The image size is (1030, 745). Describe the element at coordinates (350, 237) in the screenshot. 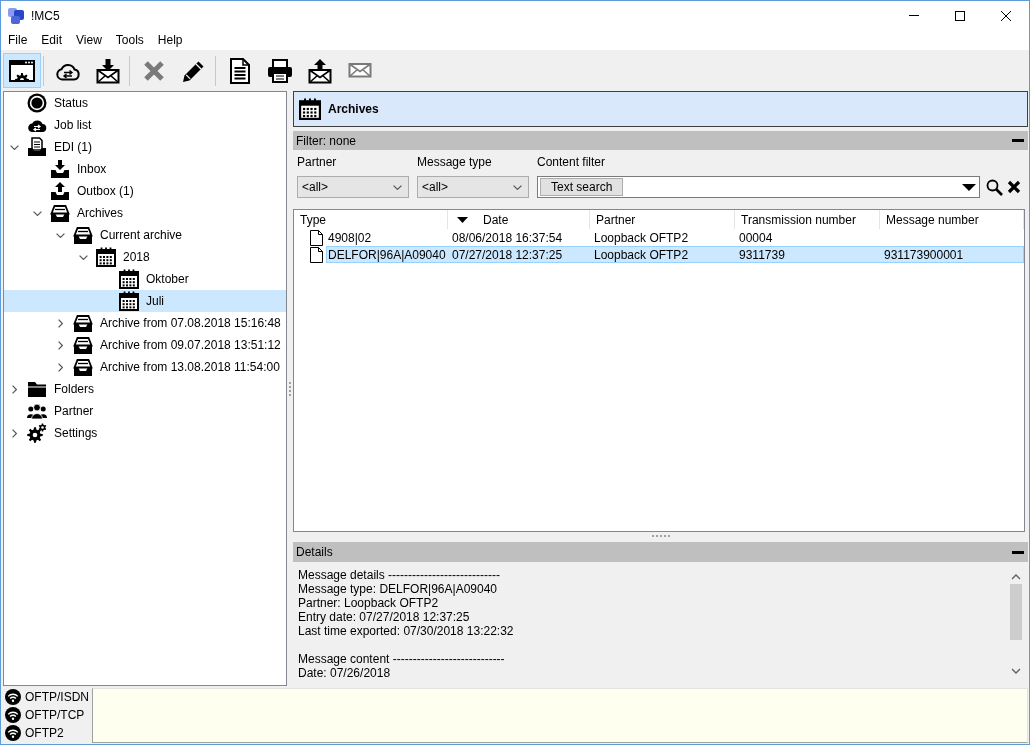

I see `table-cell-text: 4908|02` at that location.